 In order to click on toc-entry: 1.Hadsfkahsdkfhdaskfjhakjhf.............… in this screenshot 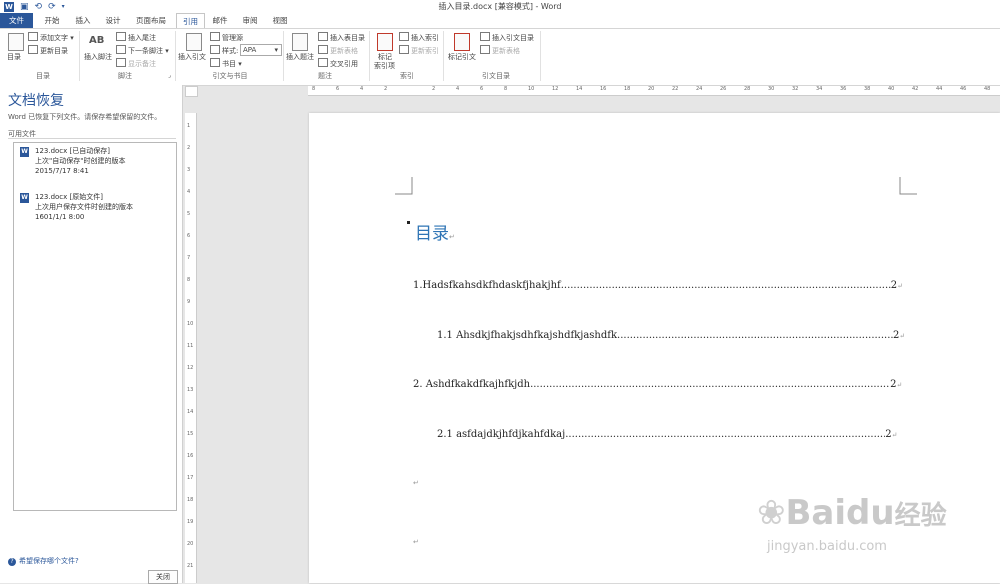, I will do `click(658, 285)`.